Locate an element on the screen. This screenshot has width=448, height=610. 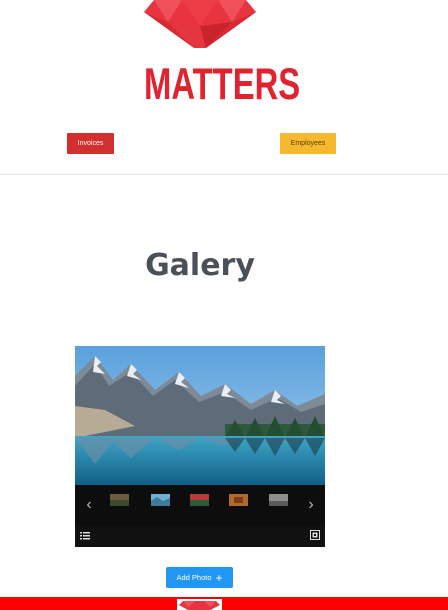
invoices-button: Invoices is located at coordinates (90, 143).